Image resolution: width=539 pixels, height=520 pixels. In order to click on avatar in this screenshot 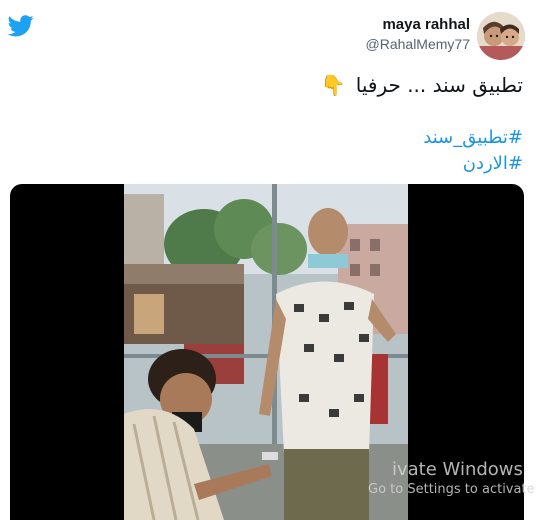, I will do `click(501, 36)`.